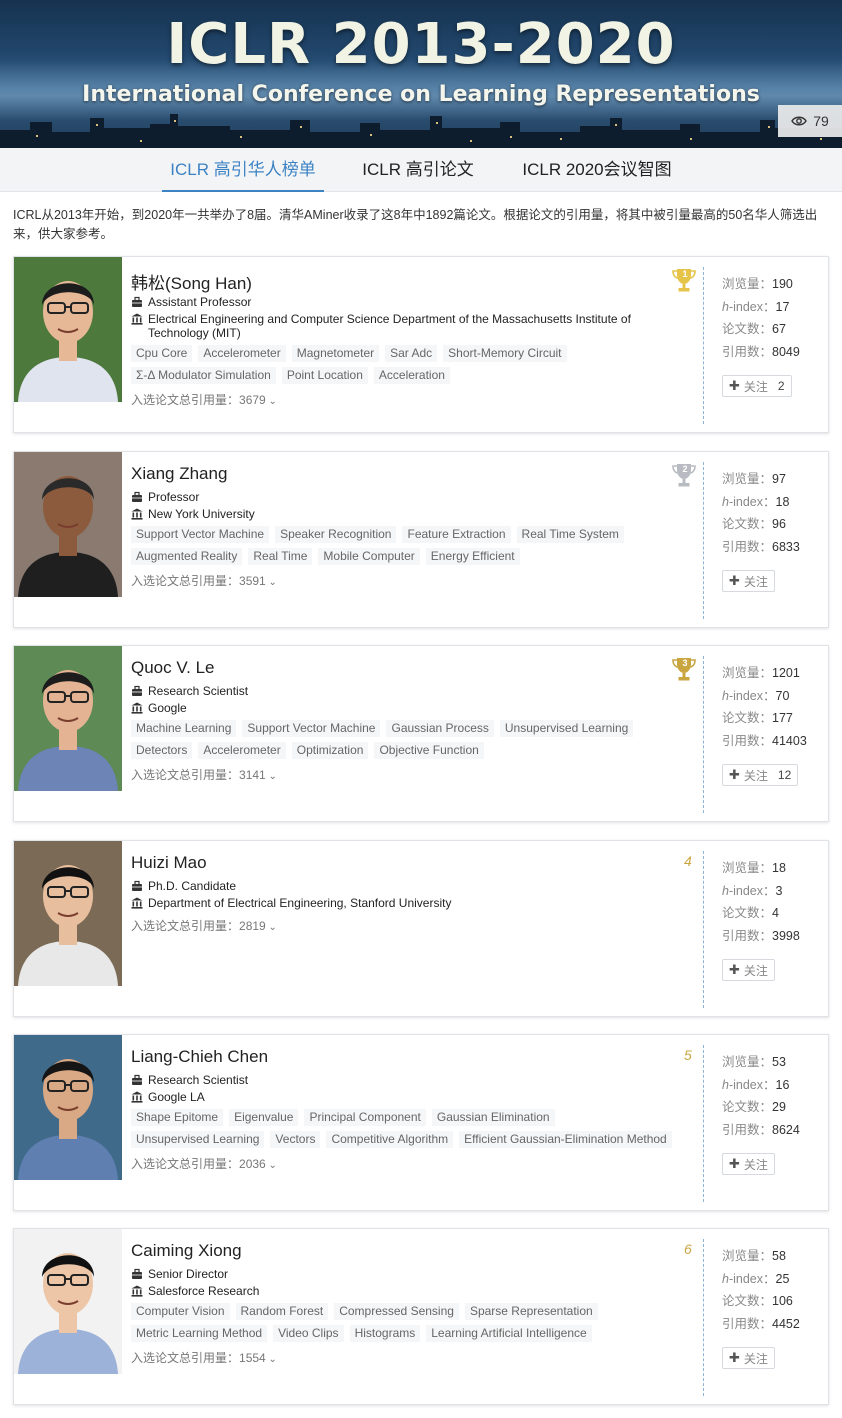 Image resolution: width=842 pixels, height=1418 pixels. I want to click on research-tag: Augmented Reality, so click(187, 556).